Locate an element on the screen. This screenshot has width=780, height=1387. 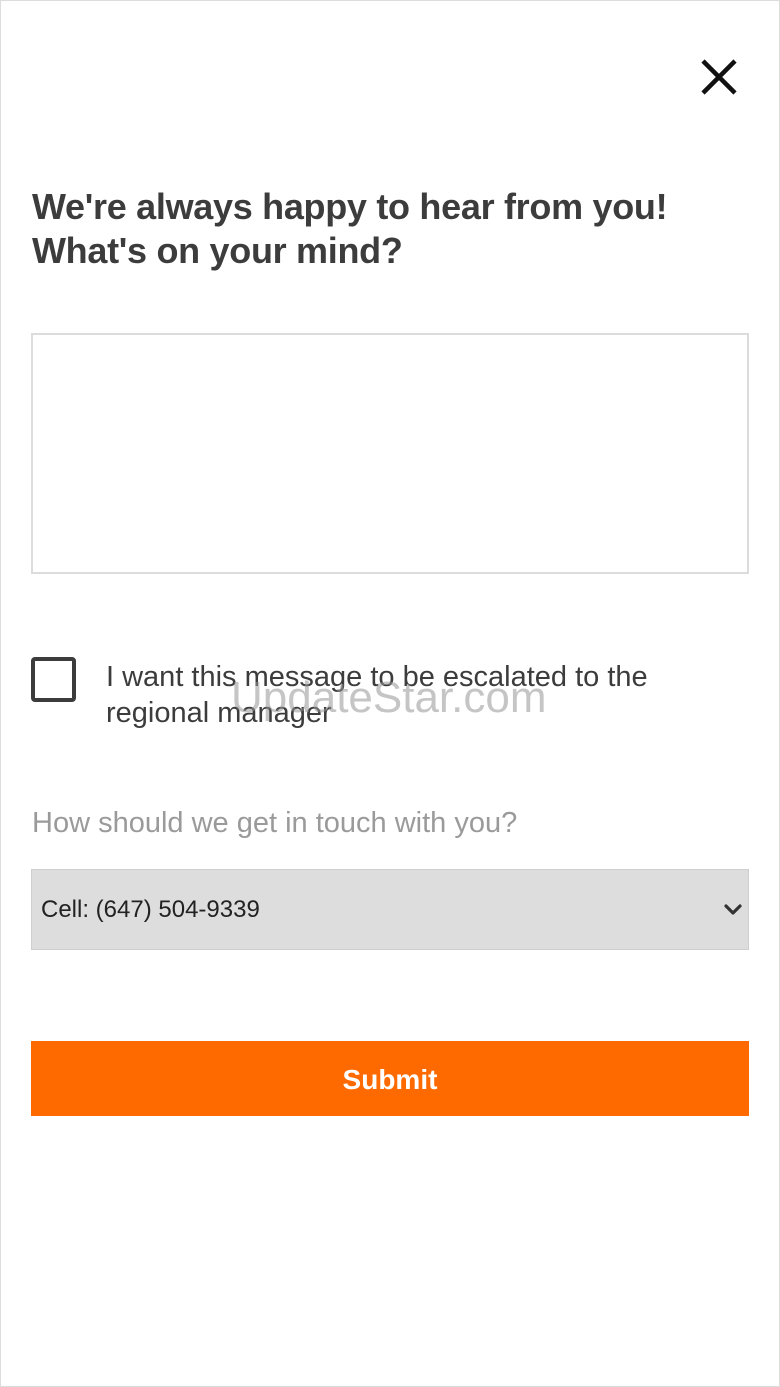
escalate-label-line-2: regional manager is located at coordinates (219, 713).